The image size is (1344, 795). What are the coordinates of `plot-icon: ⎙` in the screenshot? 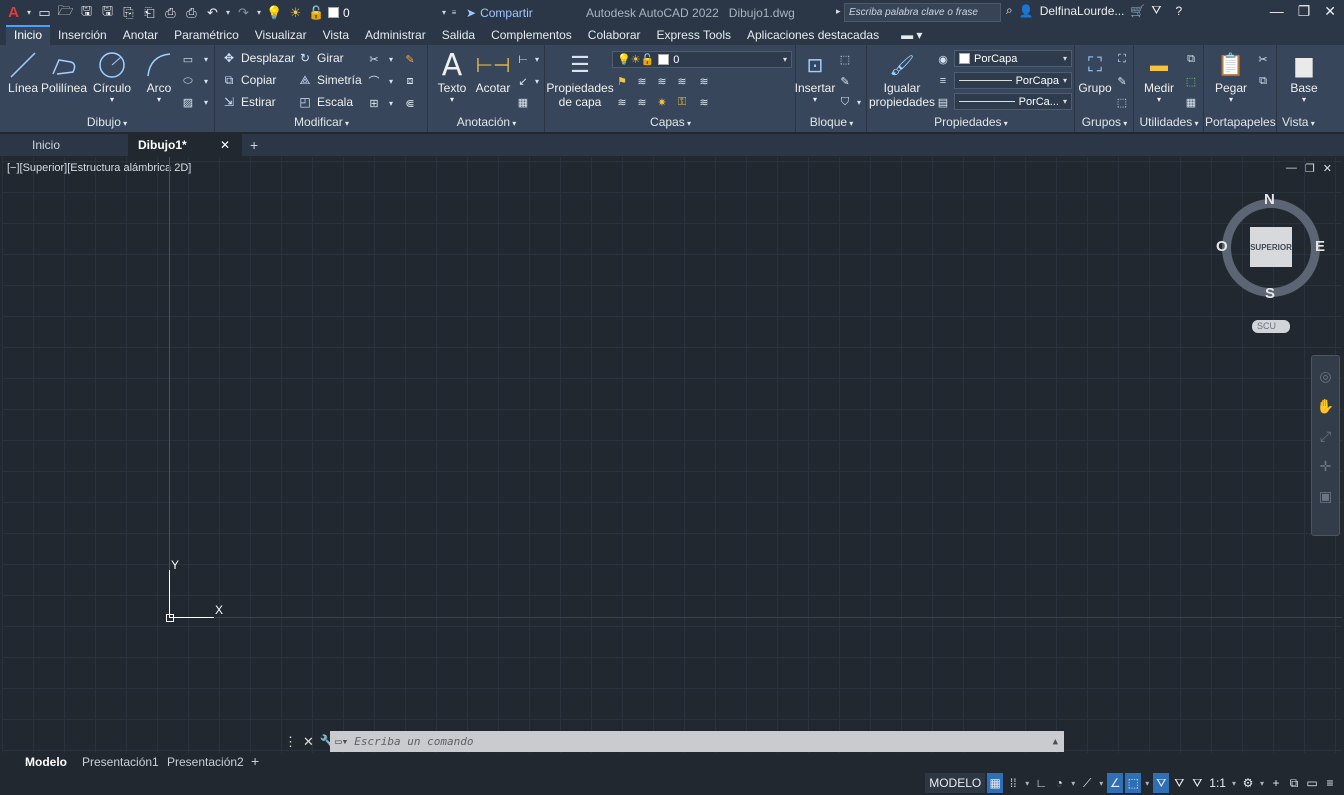 It's located at (191, 12).